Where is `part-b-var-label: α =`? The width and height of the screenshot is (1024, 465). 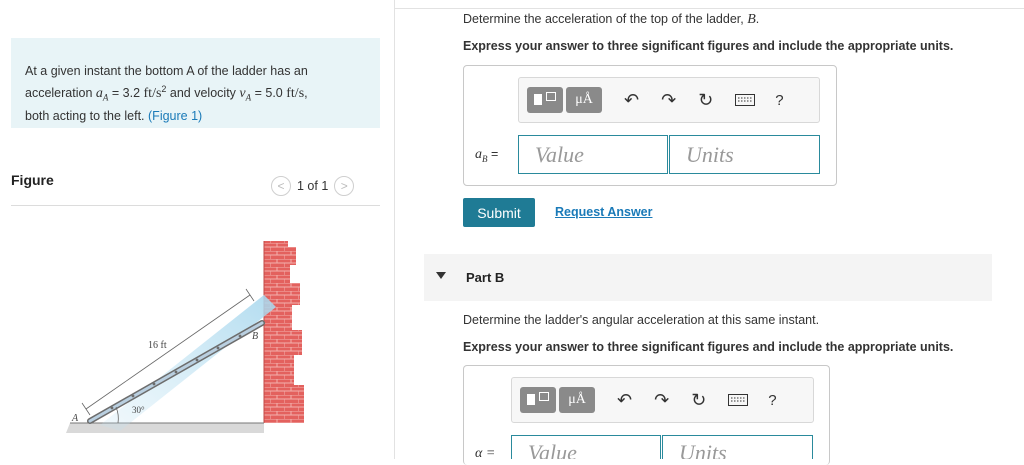
part-b-var-label: α = is located at coordinates (485, 453).